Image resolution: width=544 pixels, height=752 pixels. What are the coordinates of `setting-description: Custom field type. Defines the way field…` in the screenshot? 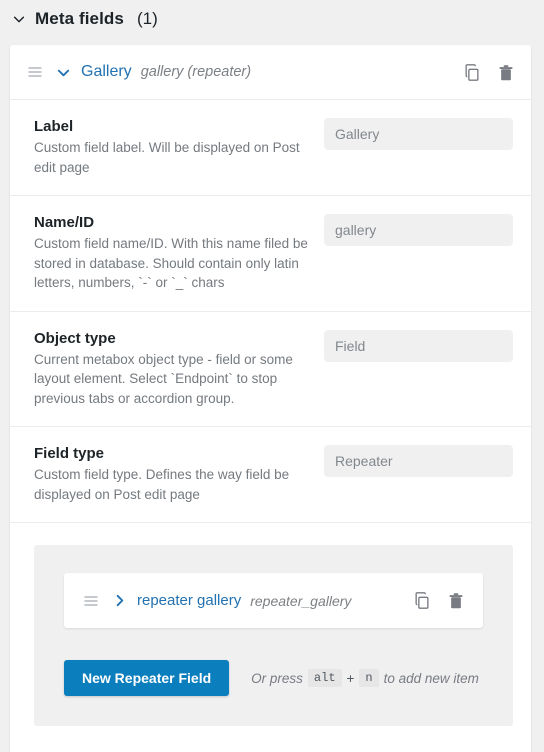 It's located at (162, 484).